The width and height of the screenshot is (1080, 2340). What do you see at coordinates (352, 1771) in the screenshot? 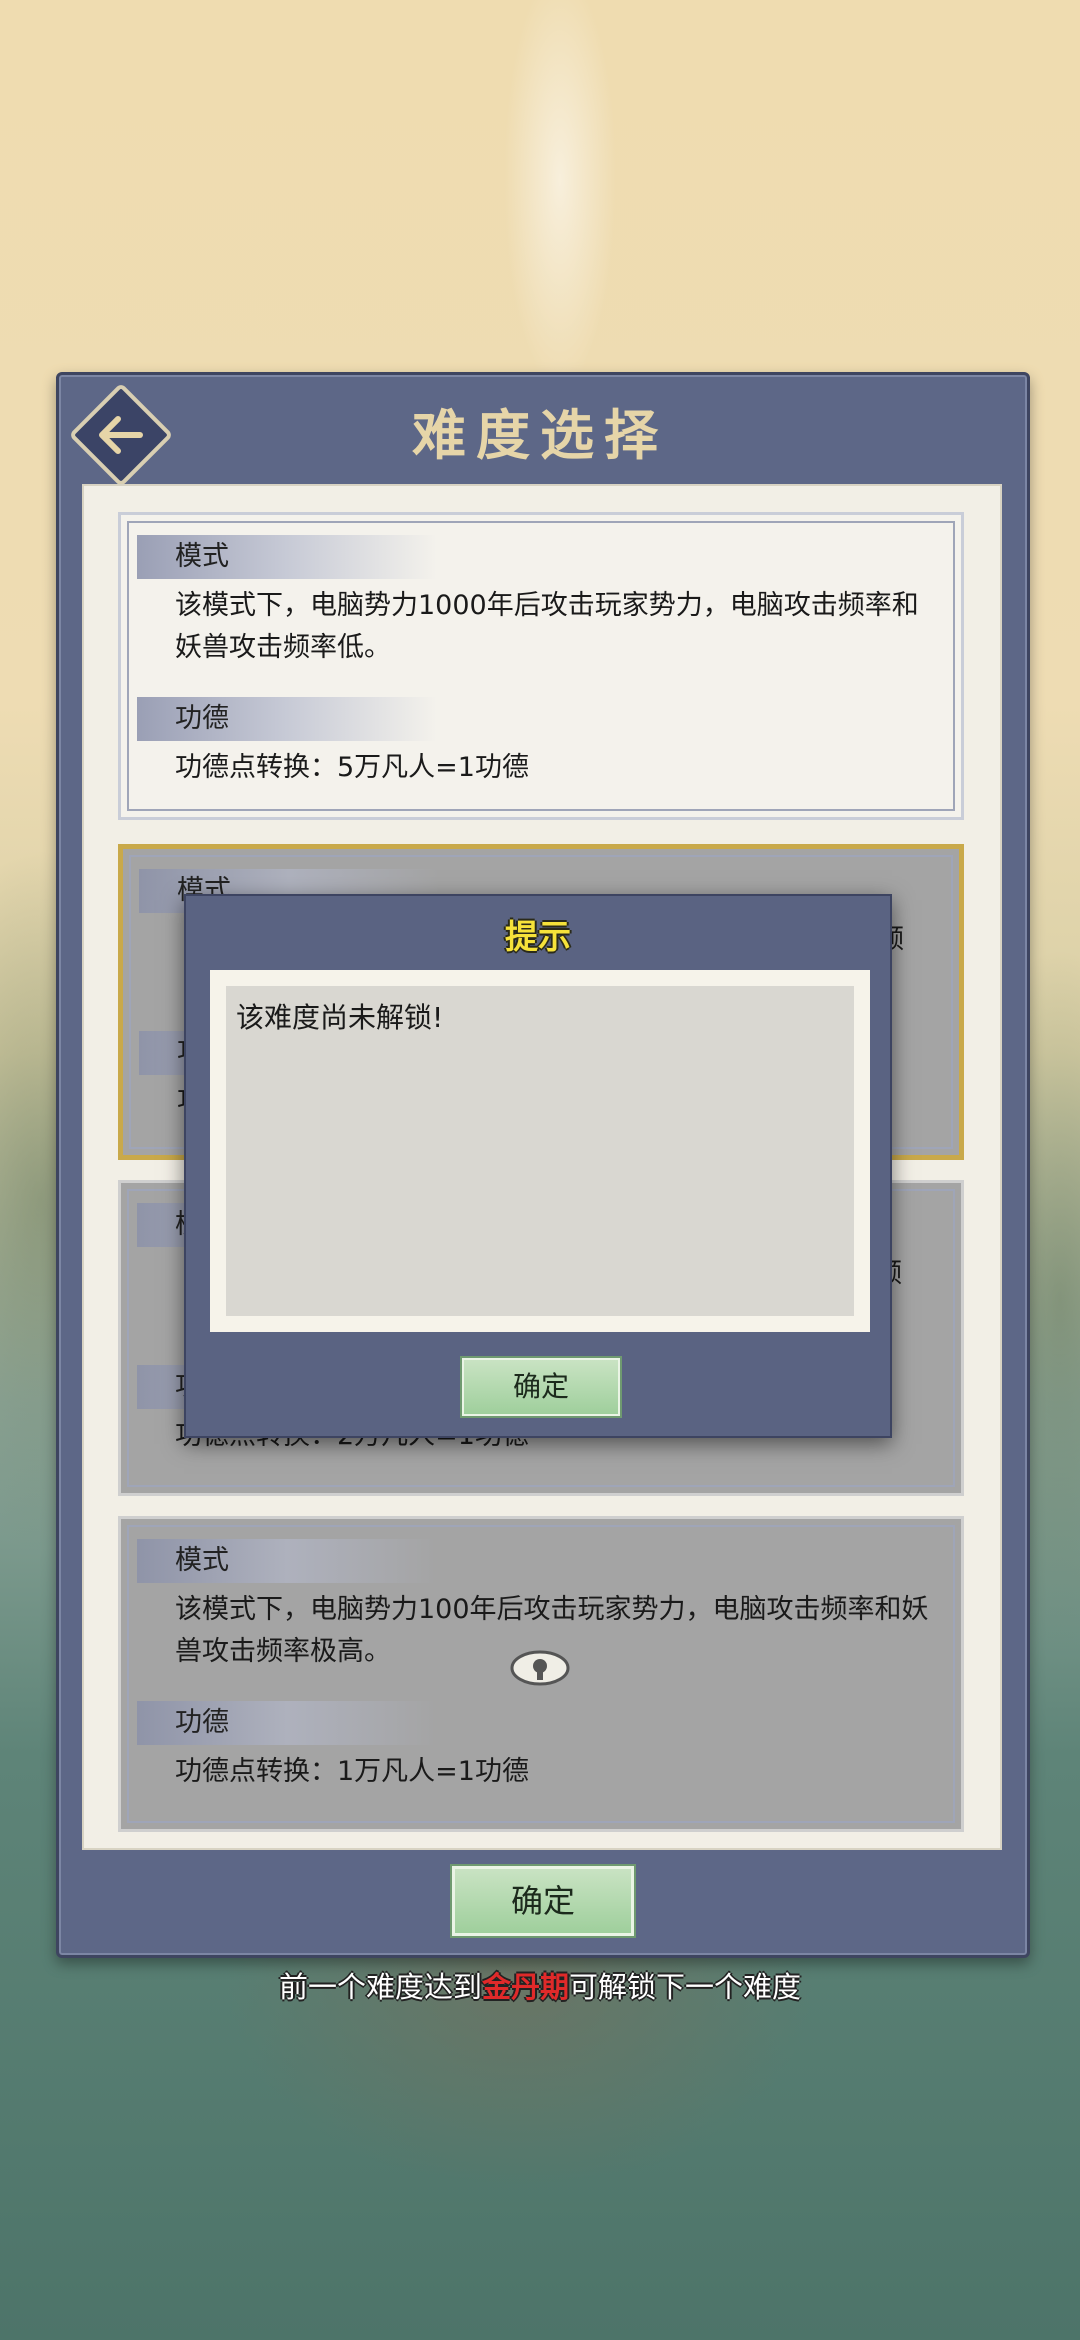
I see `merit-conversion: 功德点转换：1万凡人=1功德` at bounding box center [352, 1771].